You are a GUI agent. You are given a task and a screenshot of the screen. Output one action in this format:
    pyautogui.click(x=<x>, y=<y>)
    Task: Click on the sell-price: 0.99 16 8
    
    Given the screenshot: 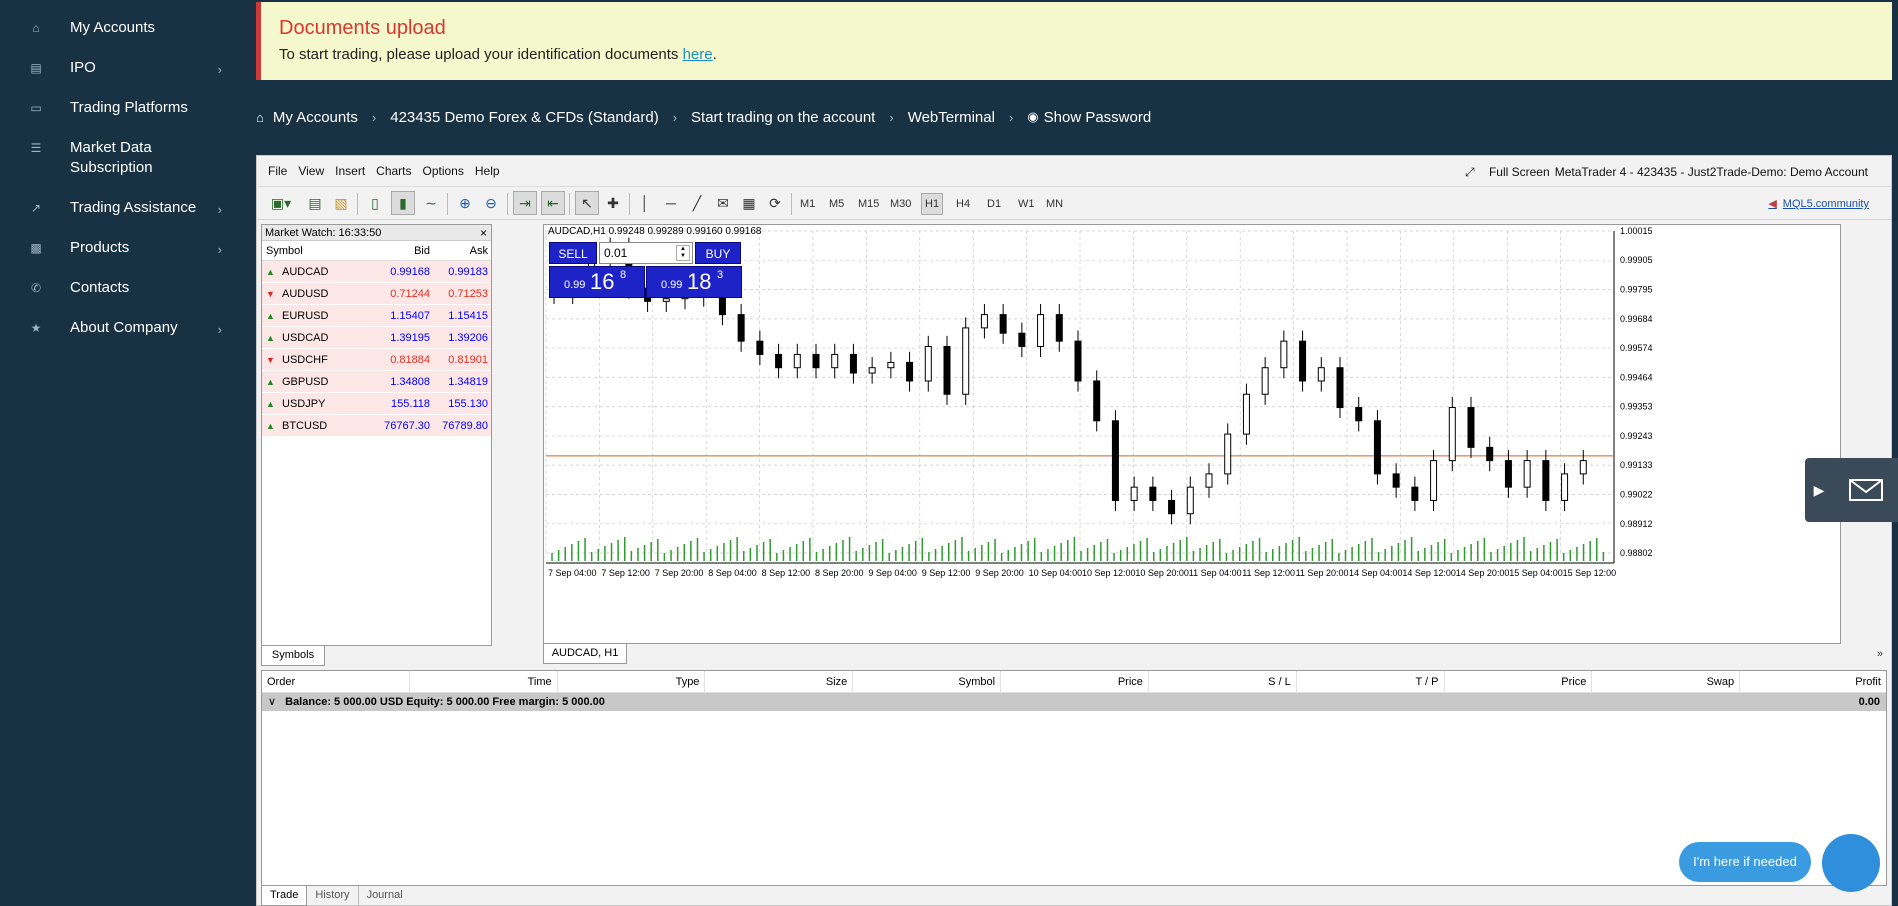 What is the action you would take?
    pyautogui.click(x=597, y=282)
    